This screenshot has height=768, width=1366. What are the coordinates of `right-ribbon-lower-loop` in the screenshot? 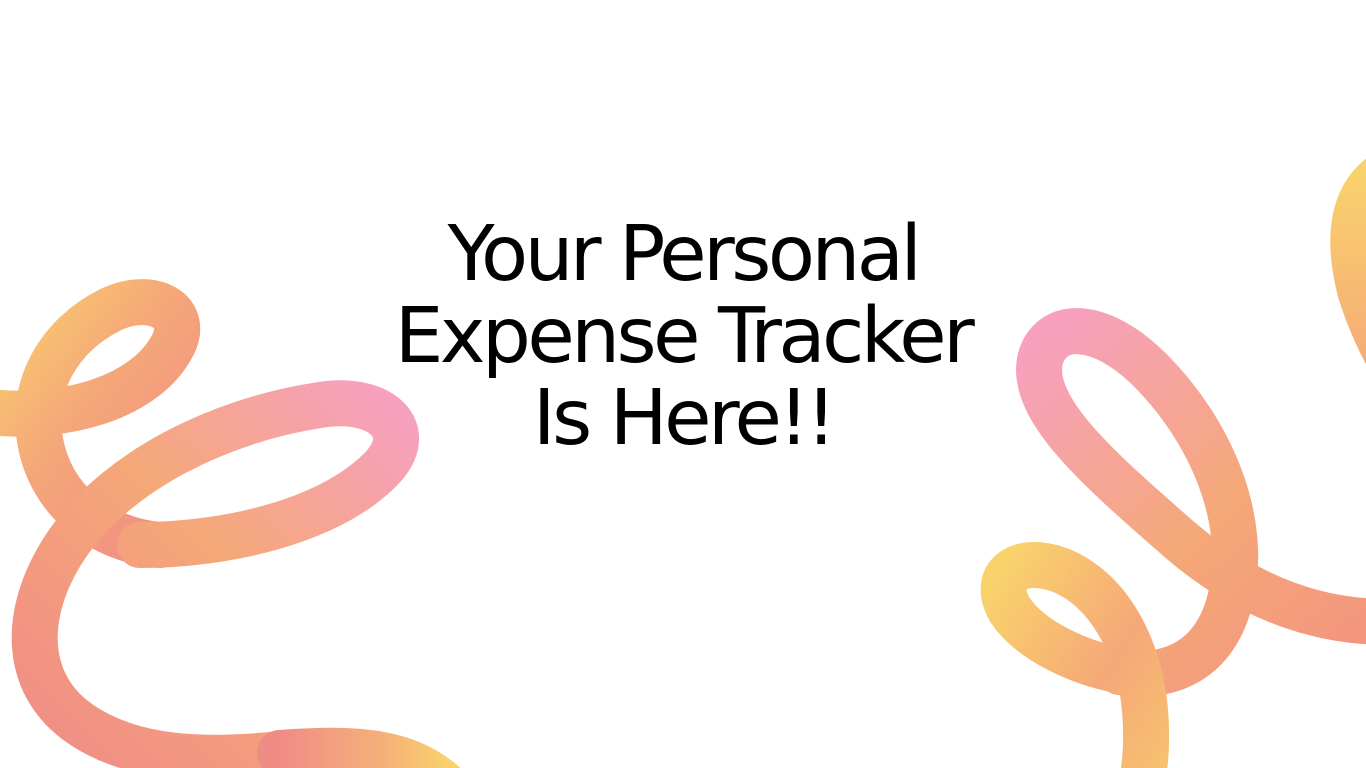 It's located at (1075, 655).